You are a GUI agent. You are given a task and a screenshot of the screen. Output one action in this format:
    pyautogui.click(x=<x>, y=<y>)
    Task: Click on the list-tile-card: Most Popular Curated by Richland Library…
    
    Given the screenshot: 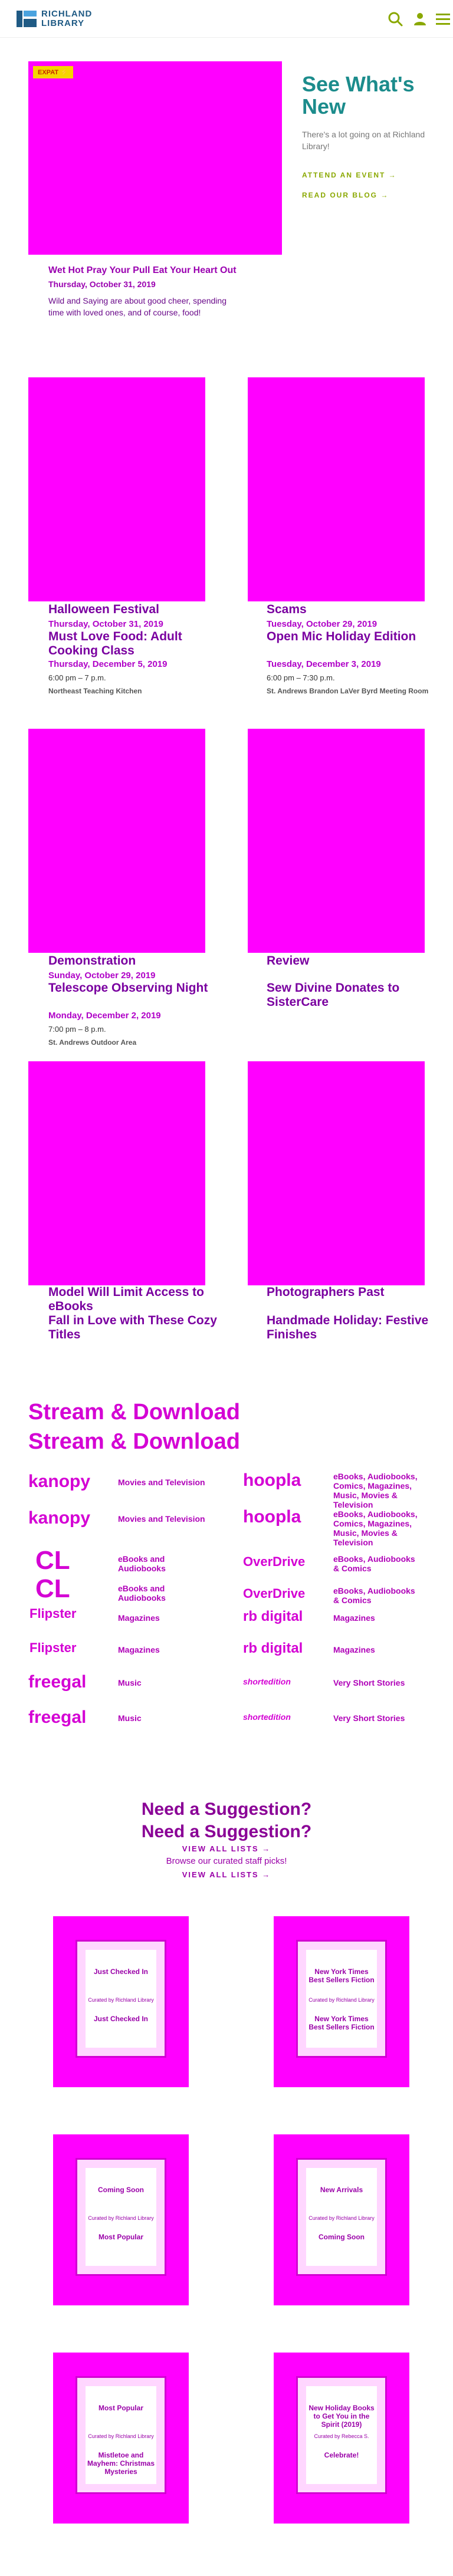 What is the action you would take?
    pyautogui.click(x=121, y=2435)
    